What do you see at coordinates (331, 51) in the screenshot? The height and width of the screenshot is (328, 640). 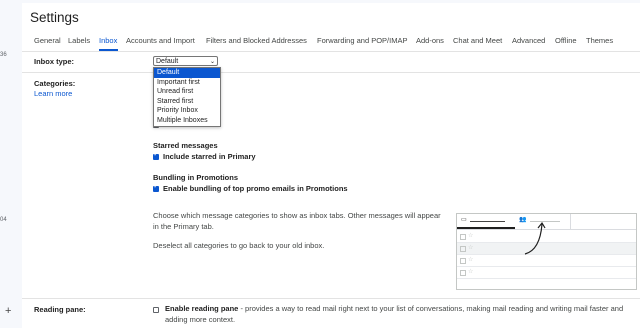 I see `tabs-divider` at bounding box center [331, 51].